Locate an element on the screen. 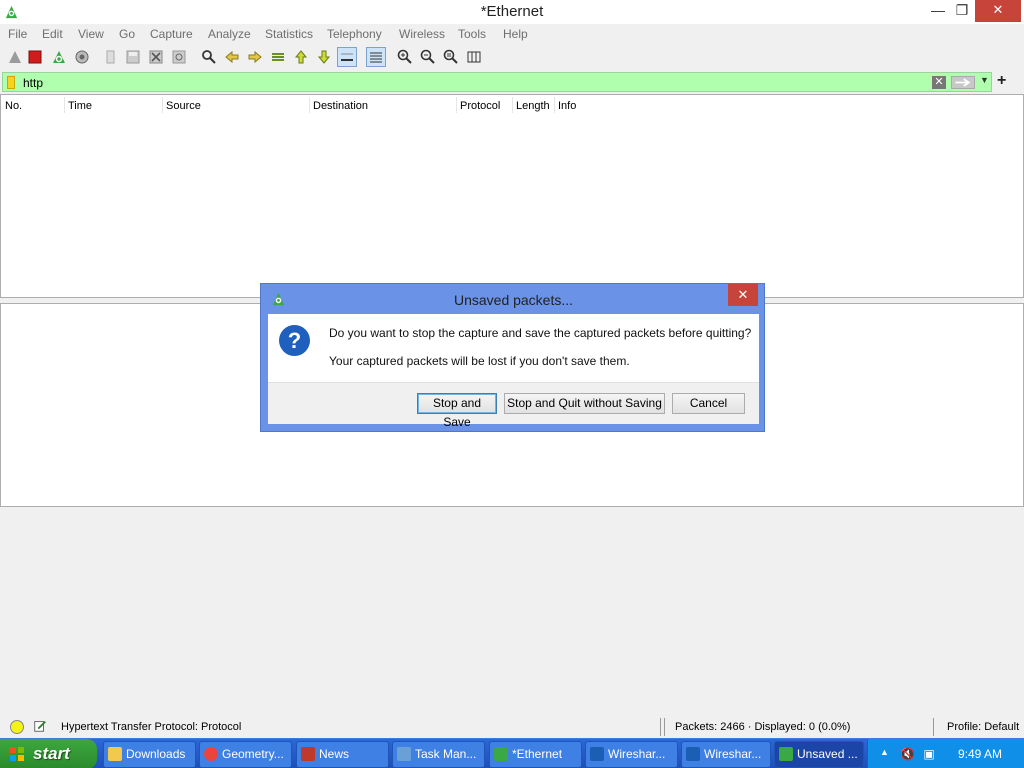 The image size is (1024, 768). menu-wireless: Wireless is located at coordinates (422, 34).